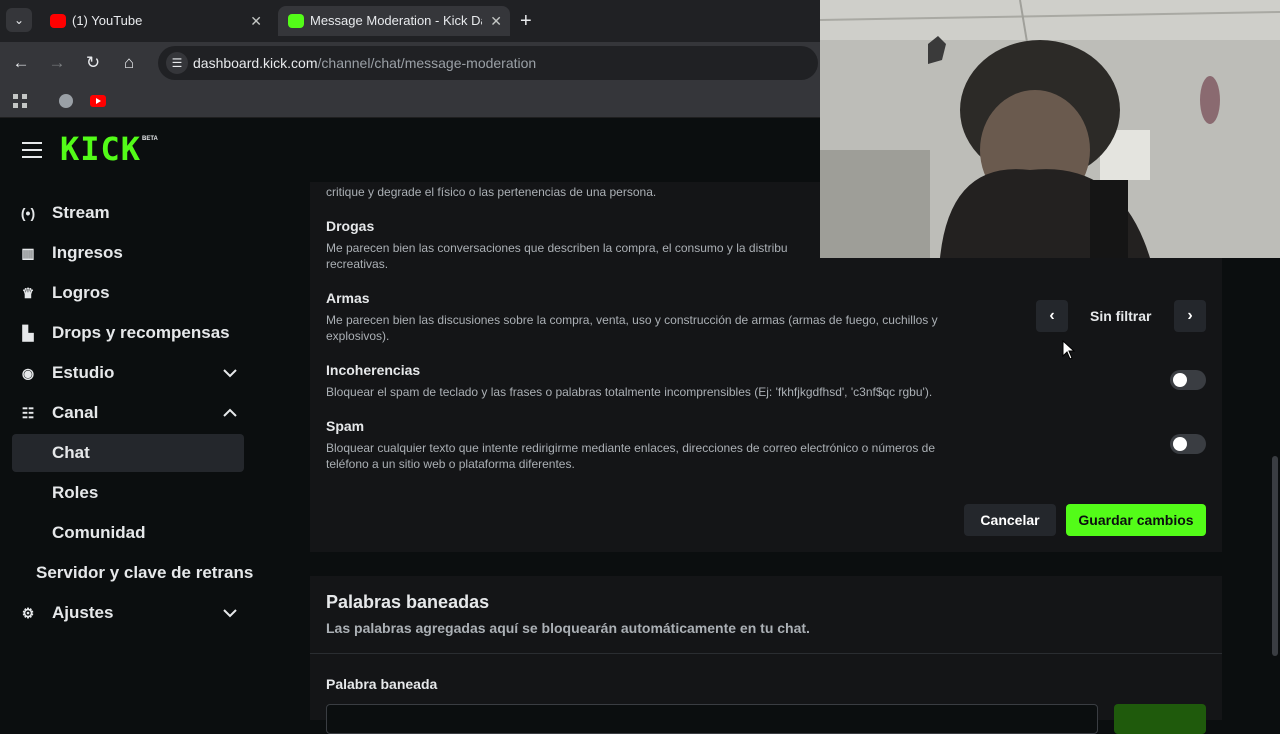 This screenshot has width=1280, height=734. I want to click on globe-icon, so click(66, 101).